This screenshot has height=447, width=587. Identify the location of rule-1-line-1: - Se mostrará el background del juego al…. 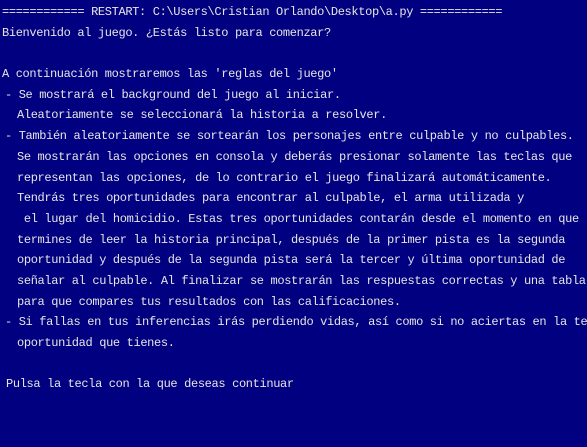
(173, 94).